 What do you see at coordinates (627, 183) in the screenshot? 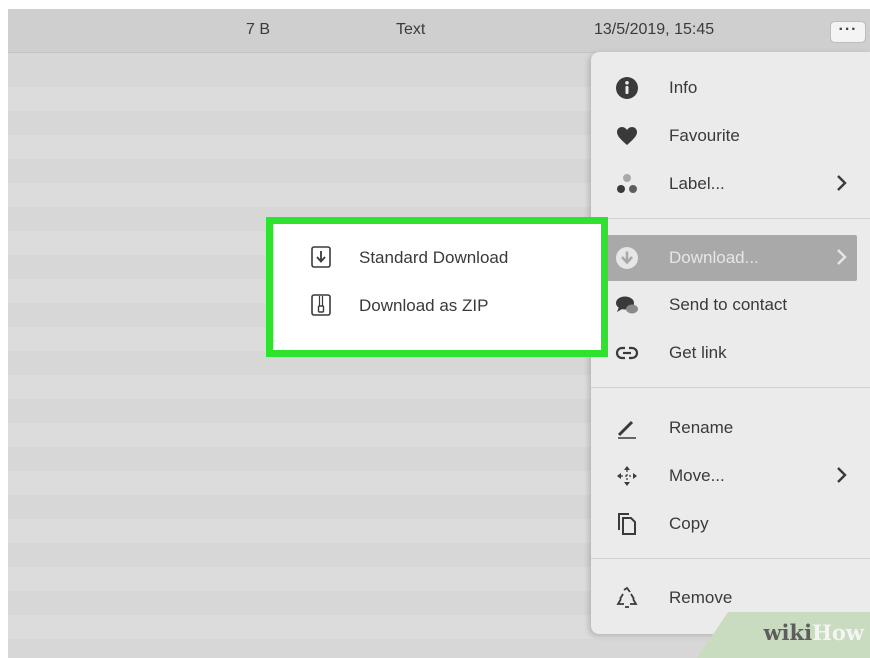
I see `label-dots-icon` at bounding box center [627, 183].